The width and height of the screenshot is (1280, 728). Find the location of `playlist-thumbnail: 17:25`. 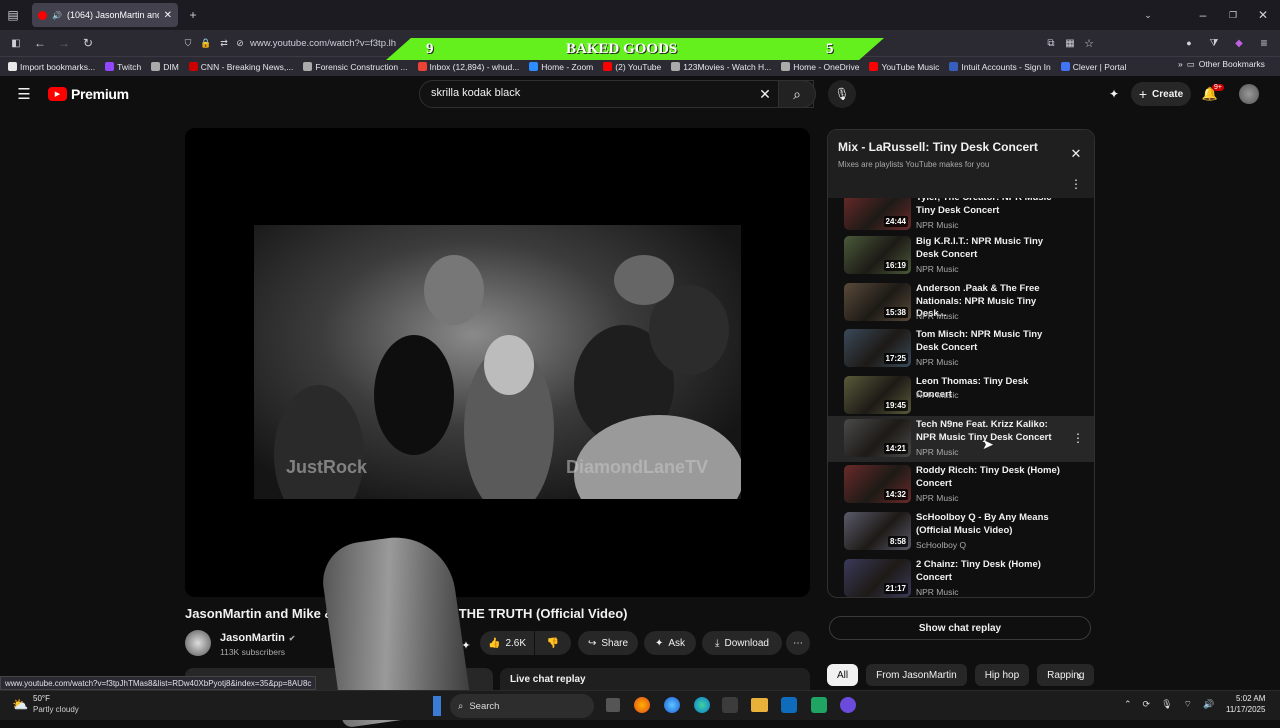

playlist-thumbnail: 17:25 is located at coordinates (877, 348).